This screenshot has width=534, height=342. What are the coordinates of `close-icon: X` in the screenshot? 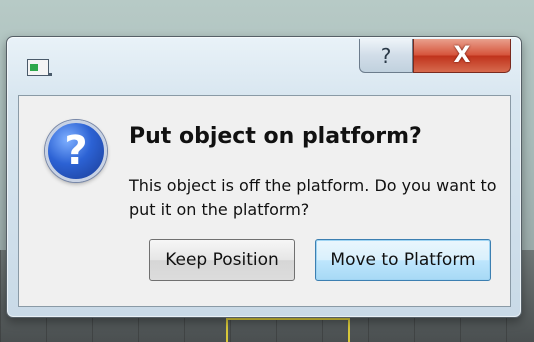 It's located at (462, 55).